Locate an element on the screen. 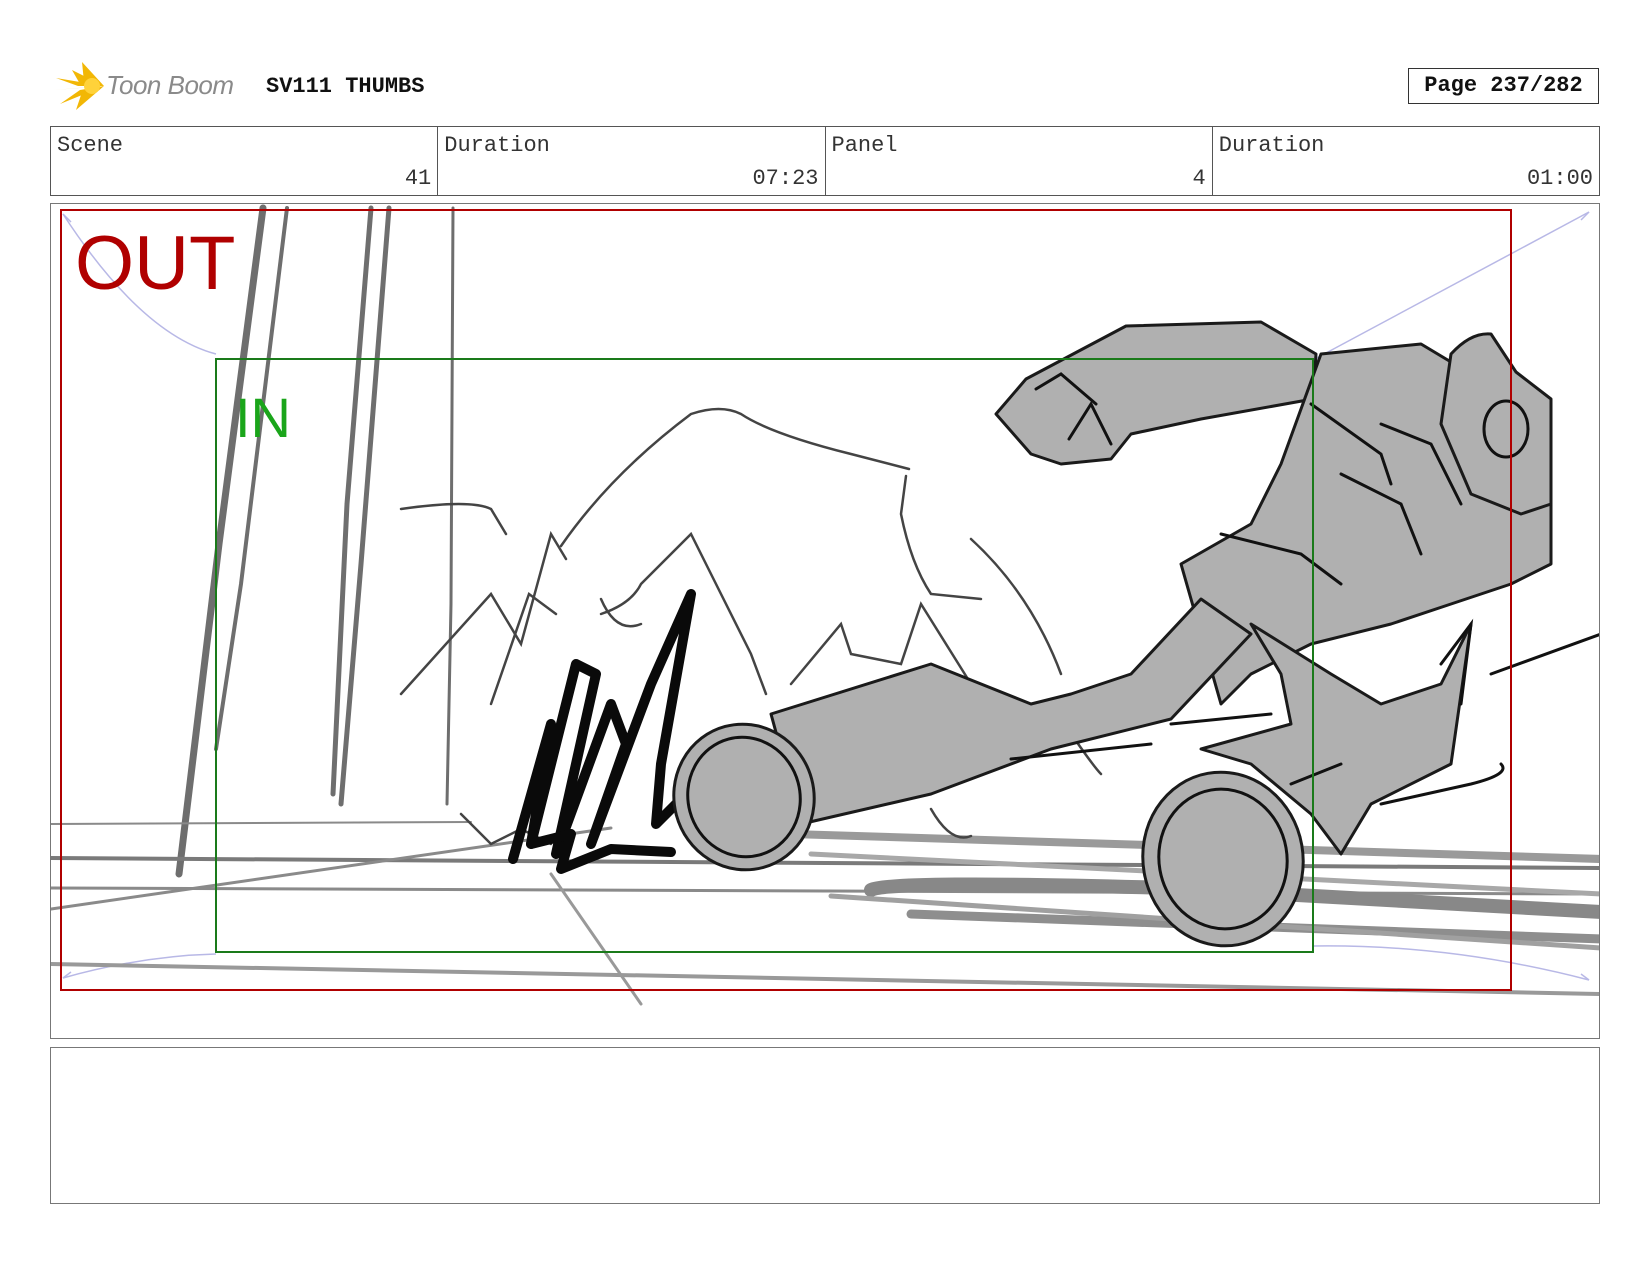 Image resolution: width=1648 pixels, height=1276 pixels. out-frame-label: OUT is located at coordinates (155, 263).